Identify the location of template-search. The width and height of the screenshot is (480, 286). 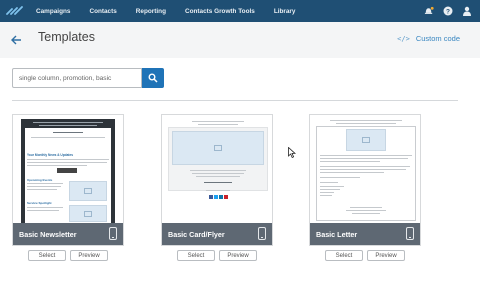
(88, 78).